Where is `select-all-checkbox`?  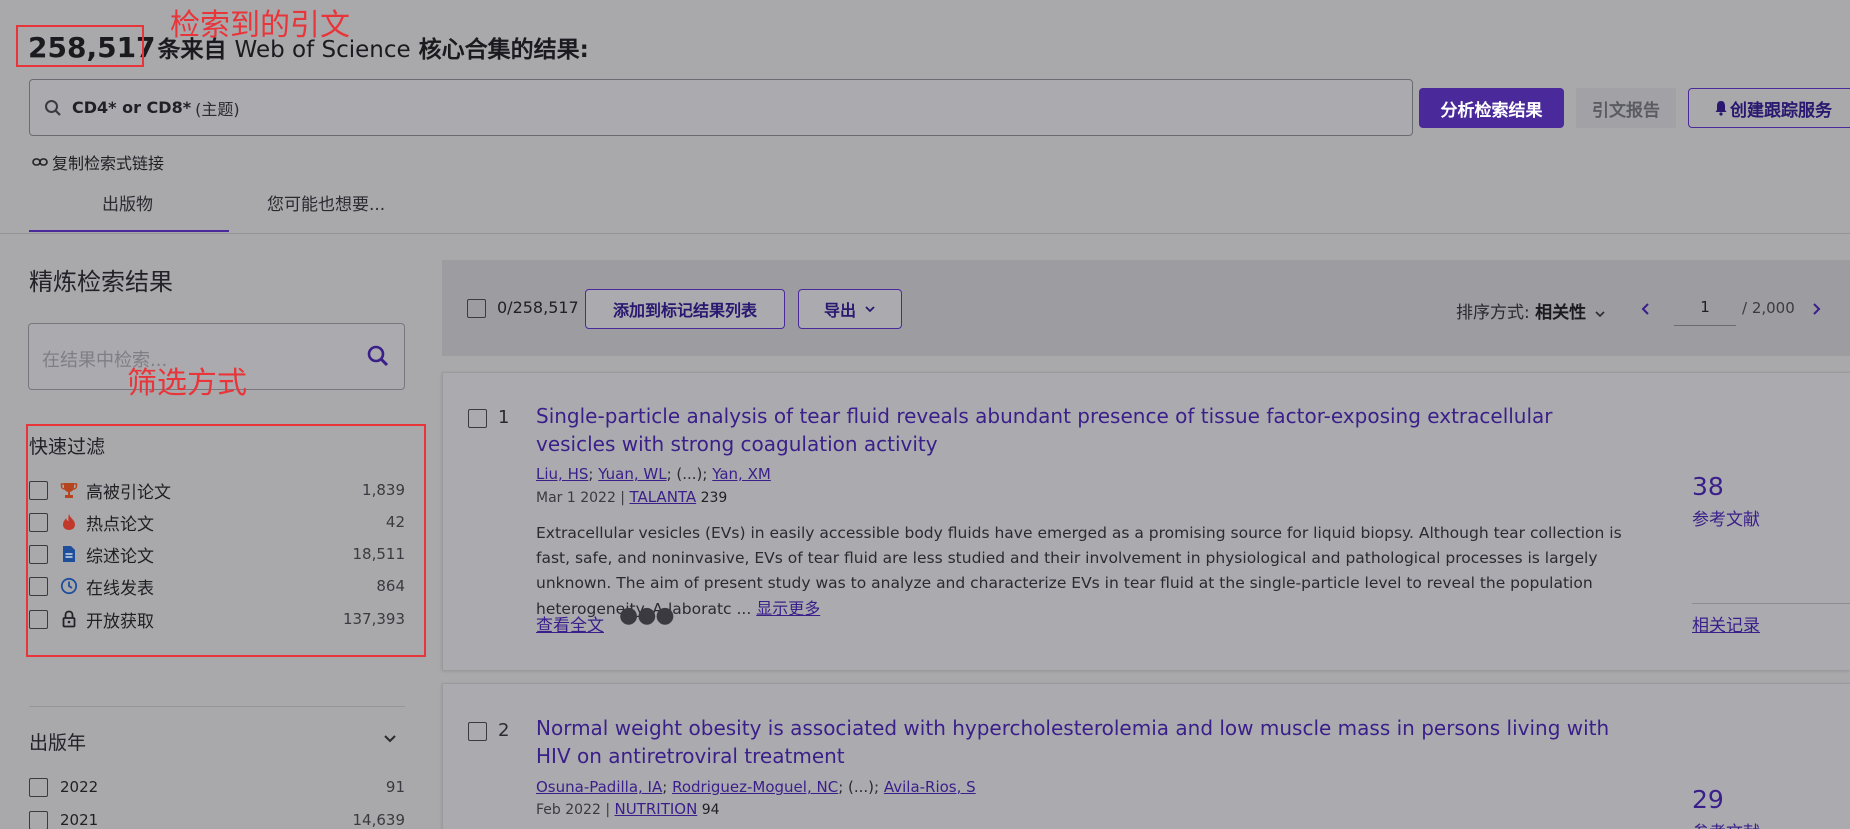
select-all-checkbox is located at coordinates (476, 308).